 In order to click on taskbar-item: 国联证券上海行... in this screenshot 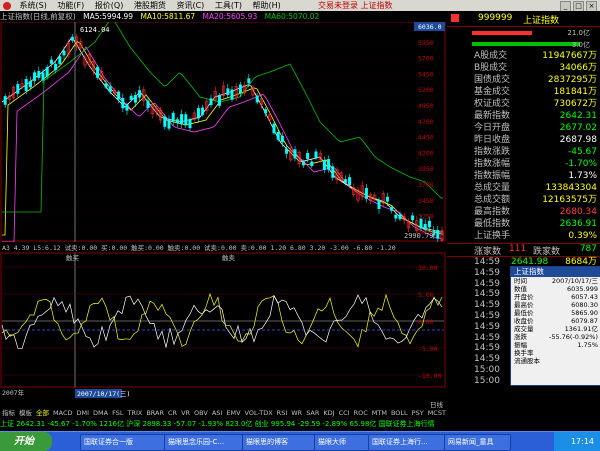, I will do `click(406, 442)`.